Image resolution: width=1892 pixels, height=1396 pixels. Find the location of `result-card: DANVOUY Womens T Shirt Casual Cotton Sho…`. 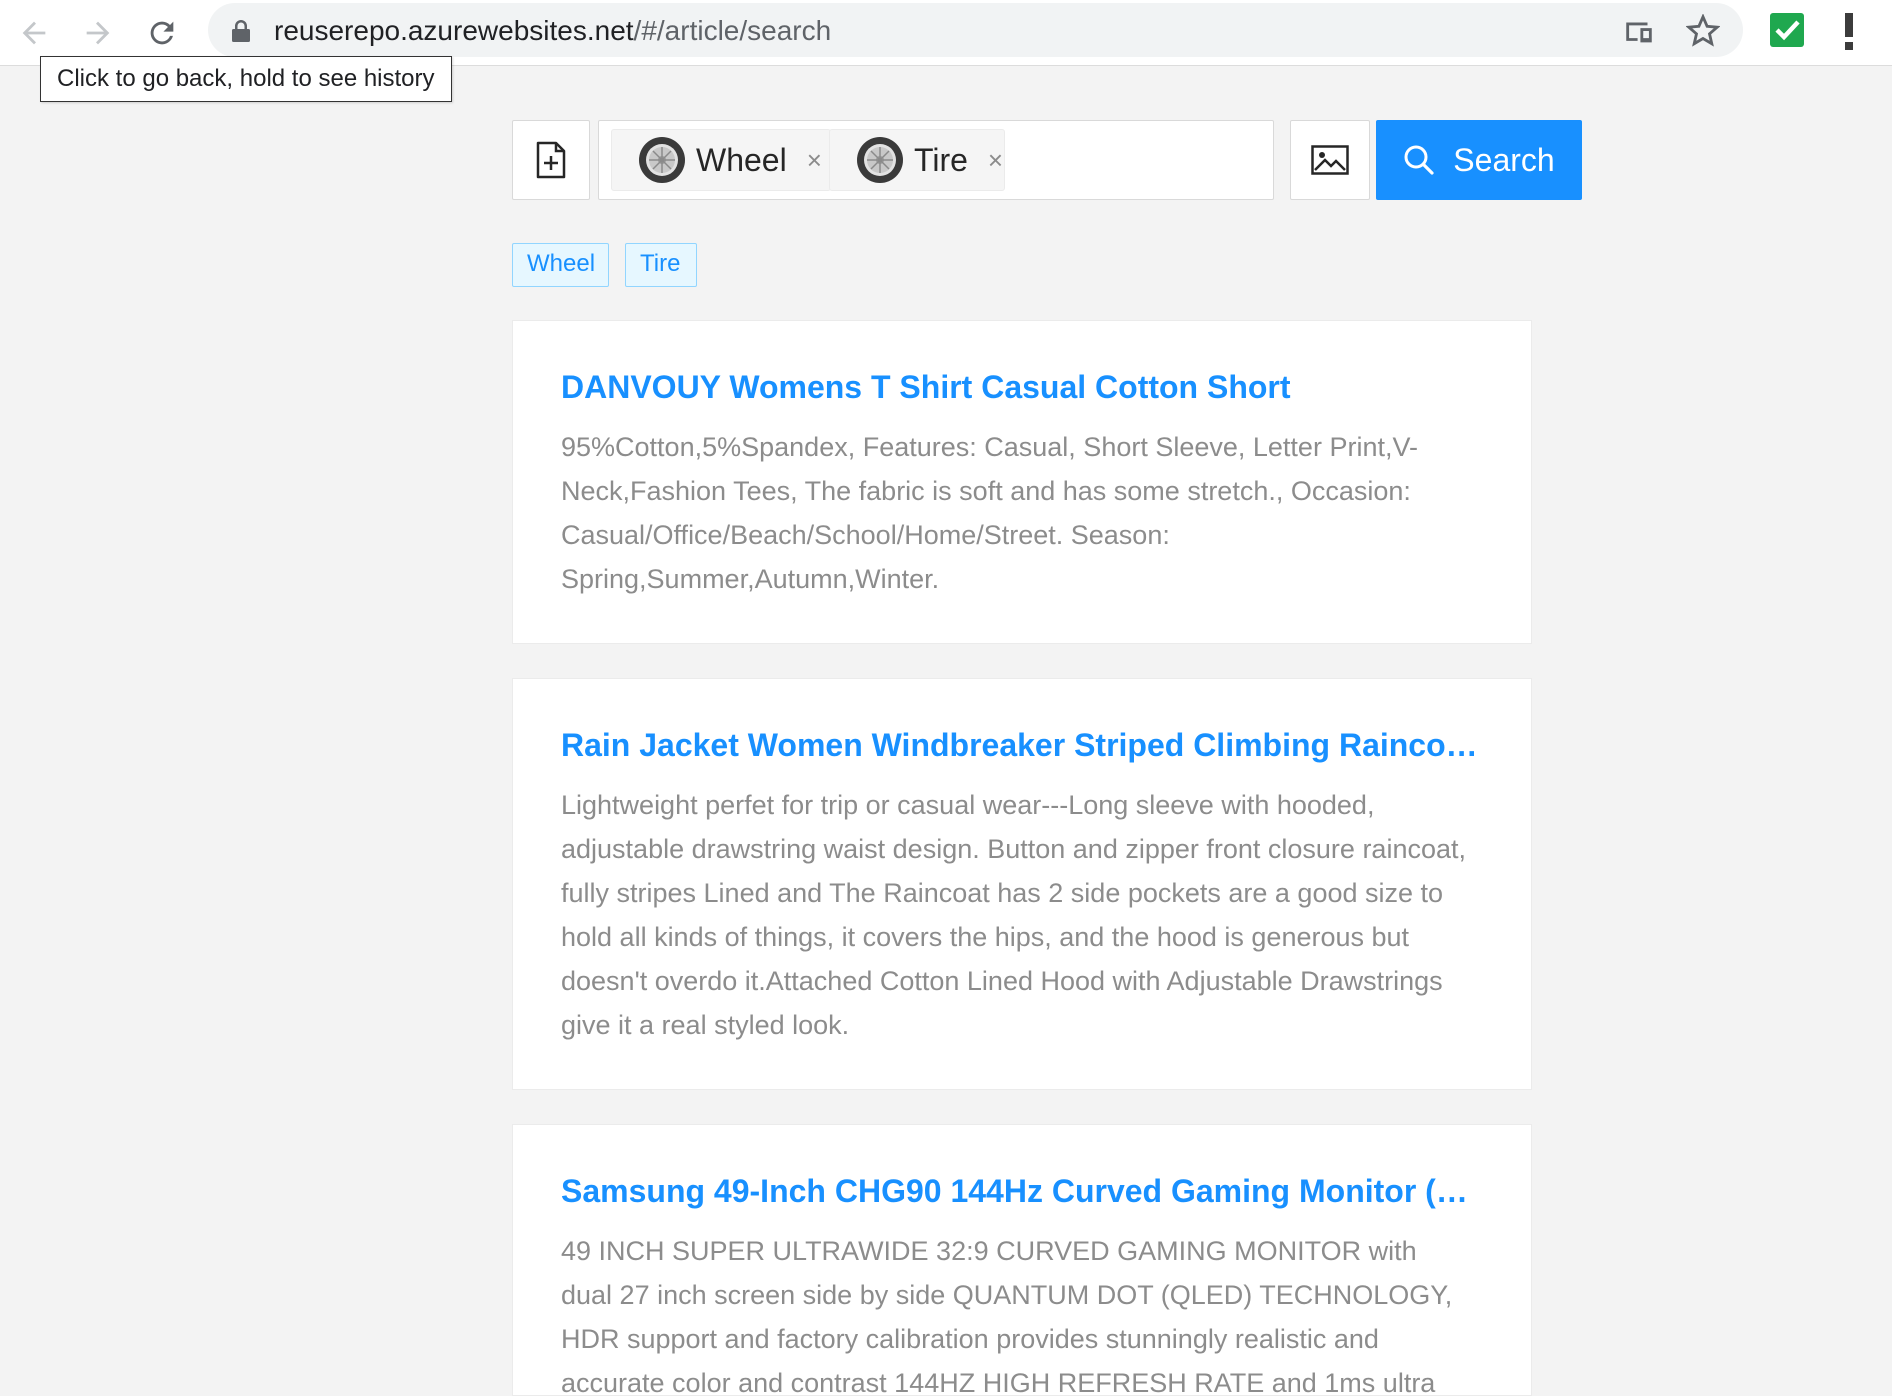

result-card: DANVOUY Womens T Shirt Casual Cotton Sho… is located at coordinates (1022, 482).